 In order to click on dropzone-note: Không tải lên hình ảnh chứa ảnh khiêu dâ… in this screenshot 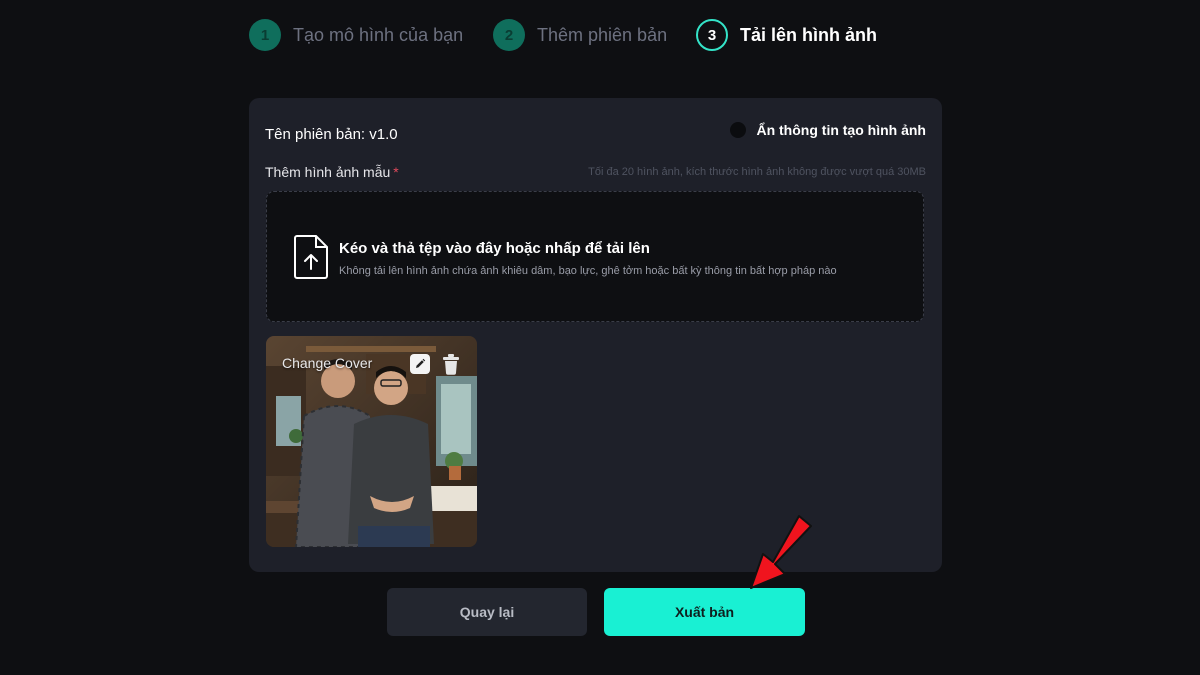, I will do `click(588, 271)`.